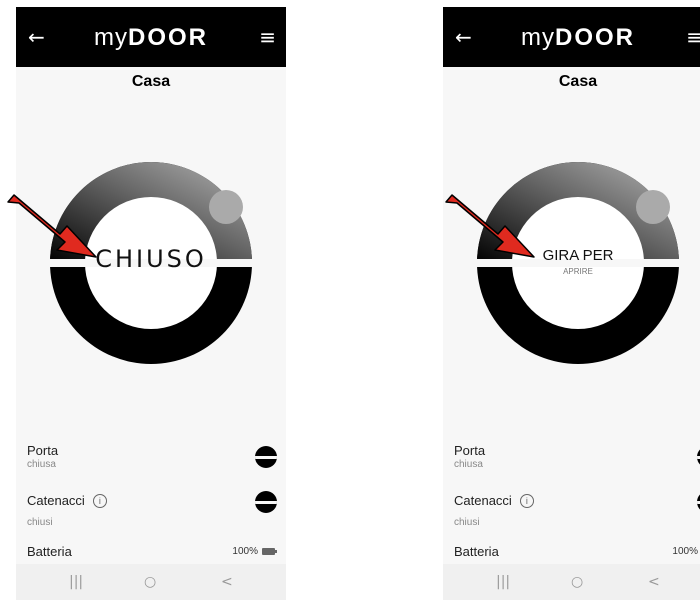  I want to click on annotation-arrow-right, so click(490, 226).